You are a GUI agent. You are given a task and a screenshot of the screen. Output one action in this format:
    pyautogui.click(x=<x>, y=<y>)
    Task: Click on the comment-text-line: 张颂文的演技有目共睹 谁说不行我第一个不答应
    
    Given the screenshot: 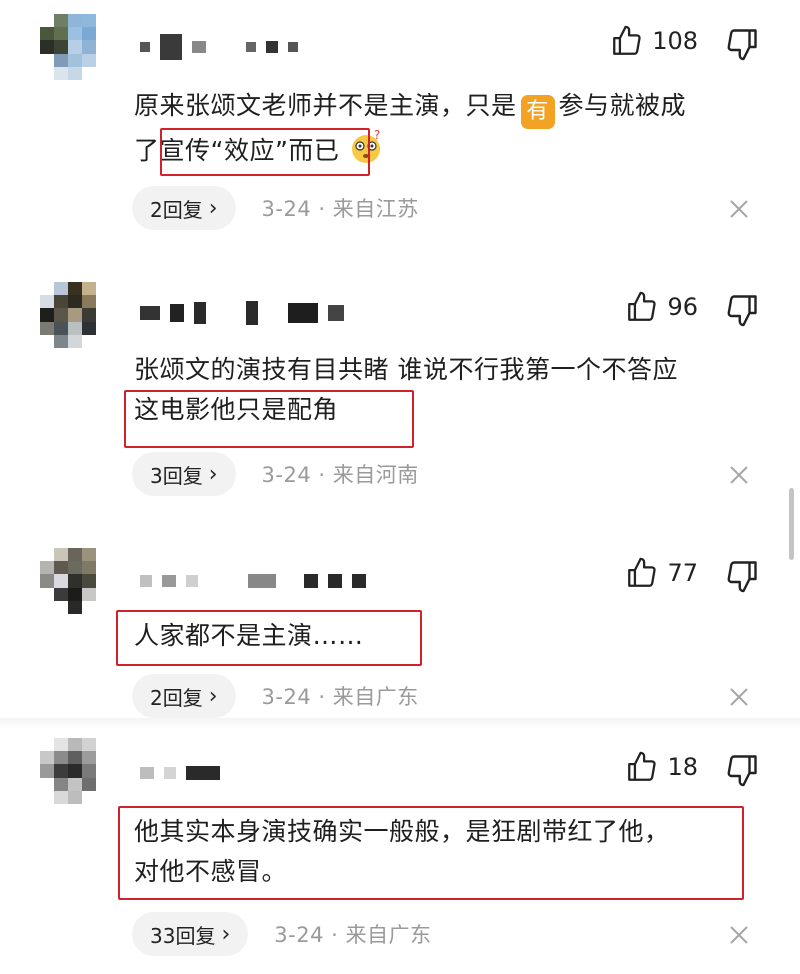 What is the action you would take?
    pyautogui.click(x=406, y=369)
    